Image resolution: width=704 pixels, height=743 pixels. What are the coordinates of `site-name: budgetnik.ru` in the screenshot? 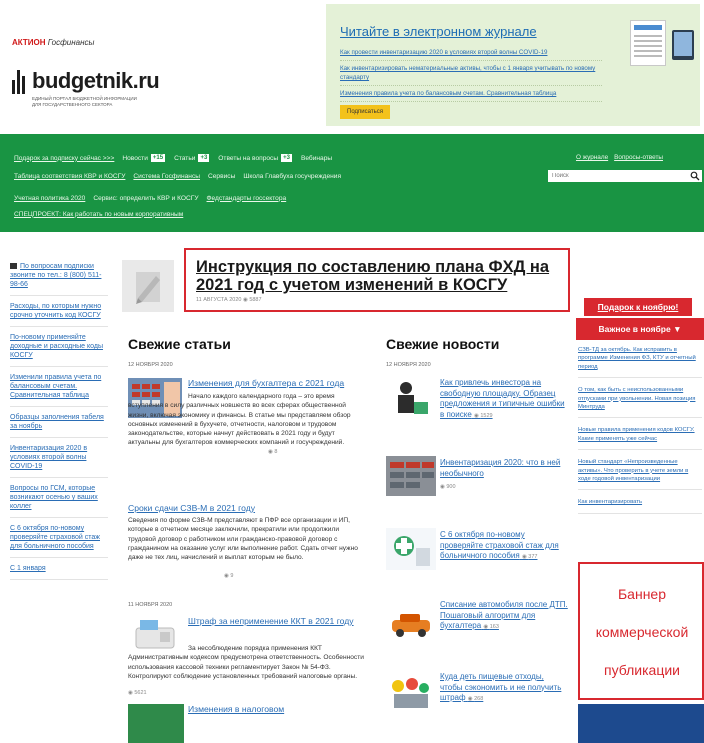 It's located at (96, 80).